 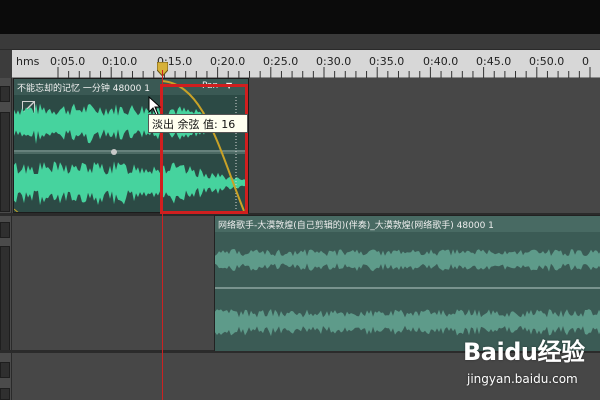 What do you see at coordinates (585, 61) in the screenshot?
I see `ruler-label: 0` at bounding box center [585, 61].